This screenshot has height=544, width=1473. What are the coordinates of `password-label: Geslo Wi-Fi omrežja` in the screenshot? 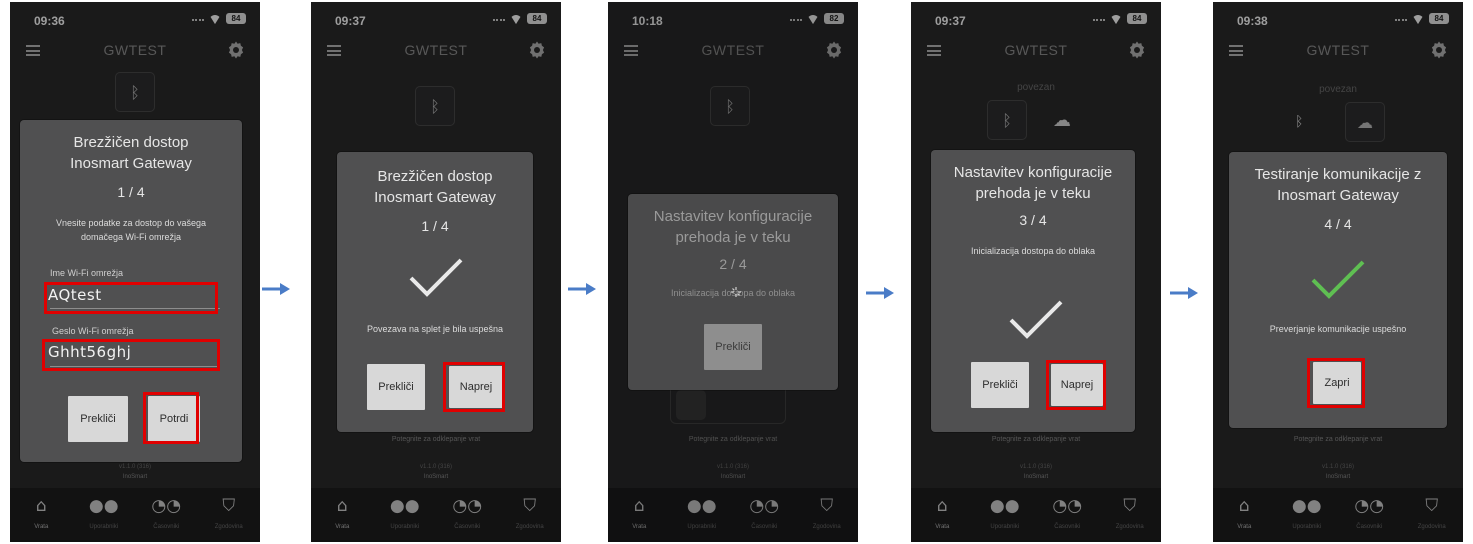 It's located at (93, 331).